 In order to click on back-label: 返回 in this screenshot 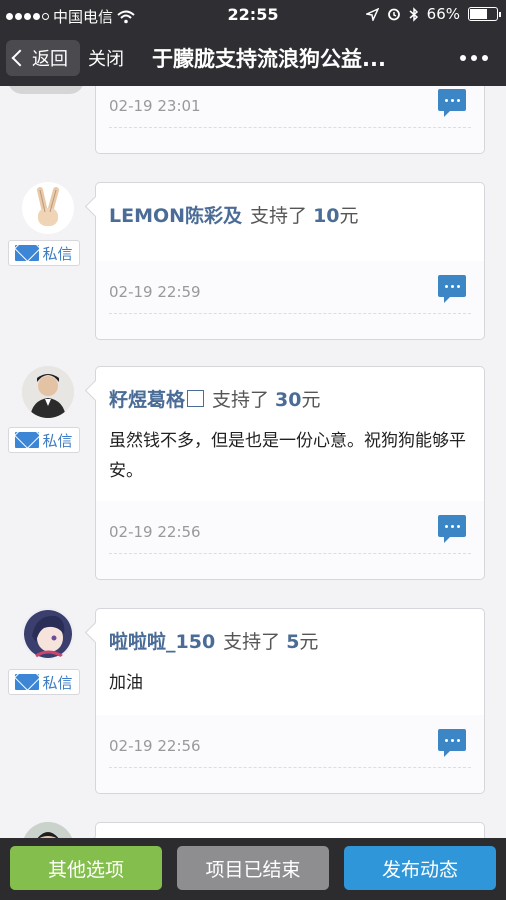, I will do `click(50, 59)`.